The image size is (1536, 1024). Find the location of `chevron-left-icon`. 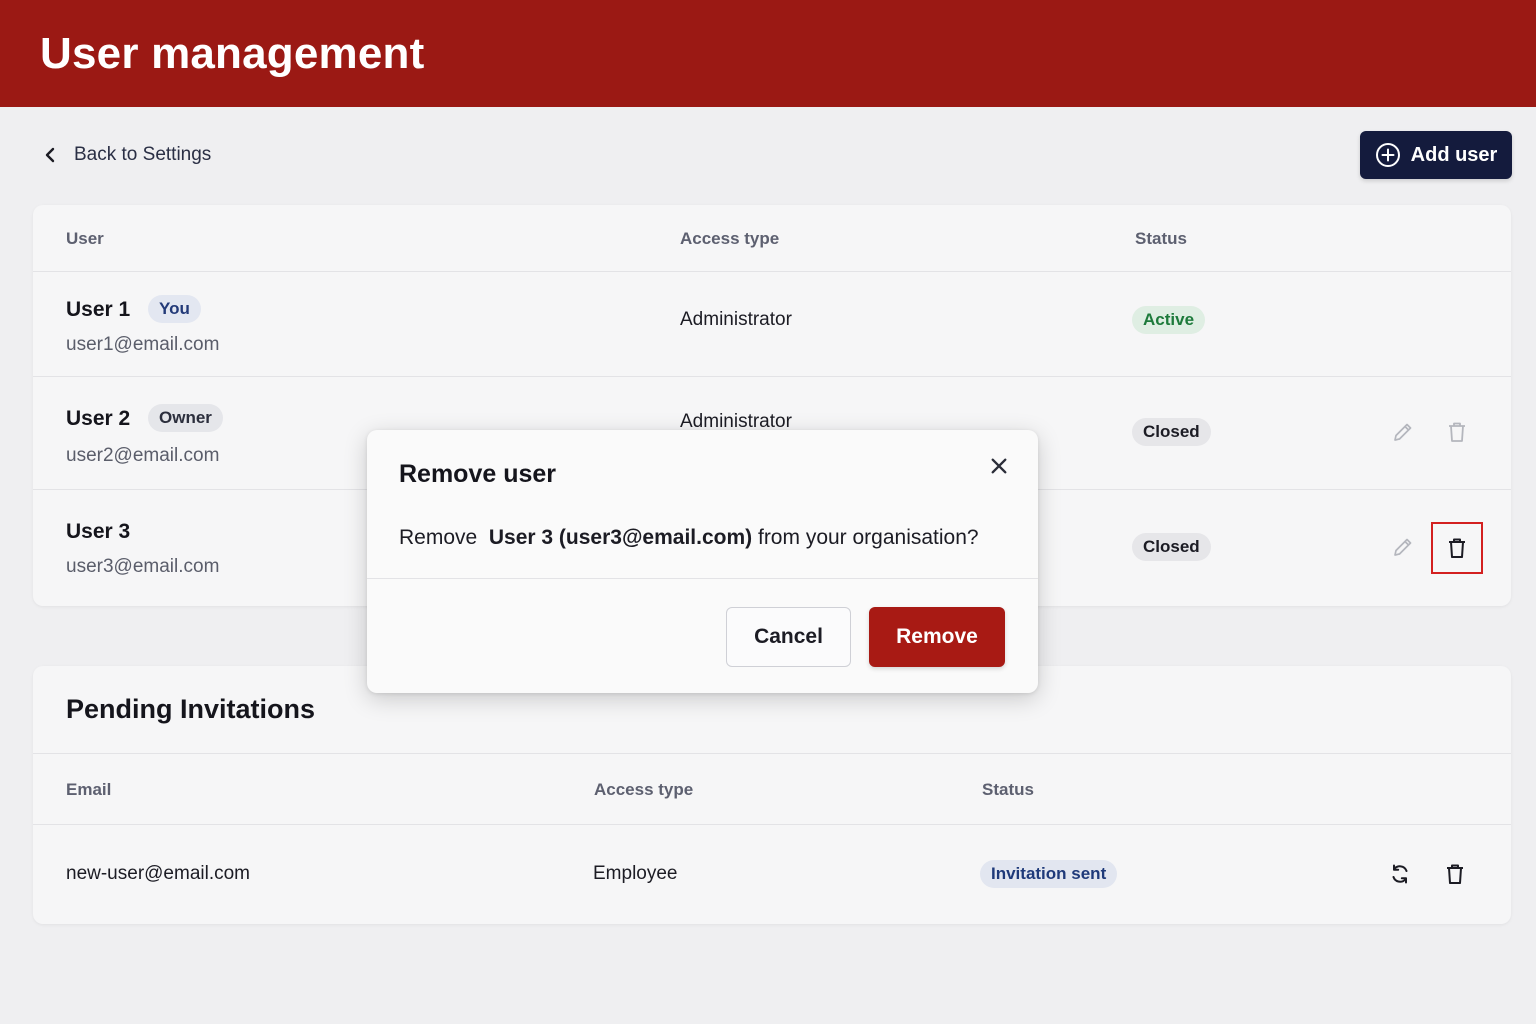

chevron-left-icon is located at coordinates (50, 155).